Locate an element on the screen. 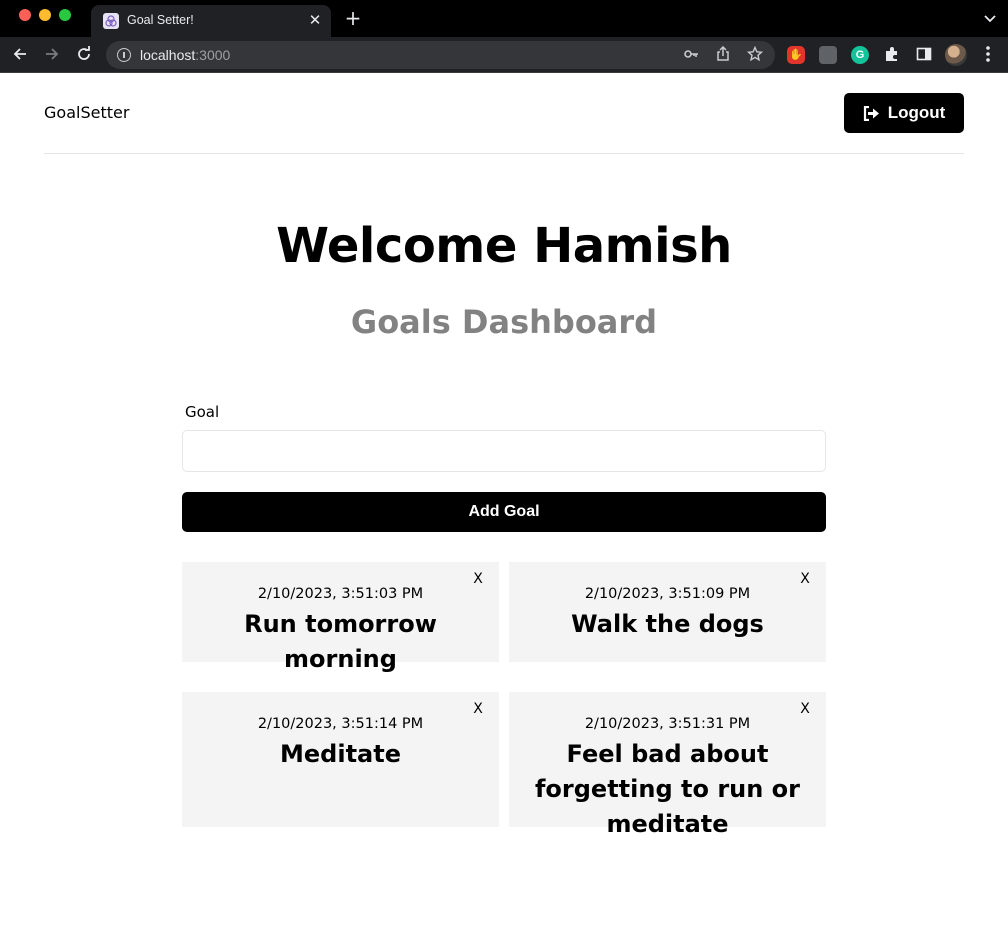 This screenshot has width=1008, height=951. goal-date: 2/10/2023, 3:51:31 PM is located at coordinates (667, 724).